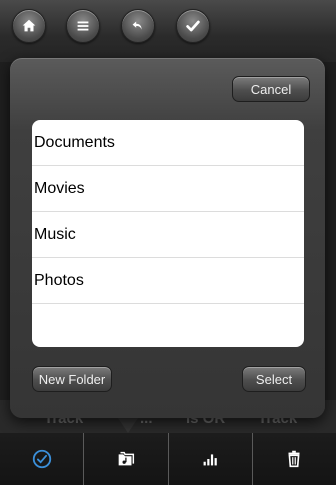  I want to click on folder-label: Movies, so click(59, 188).